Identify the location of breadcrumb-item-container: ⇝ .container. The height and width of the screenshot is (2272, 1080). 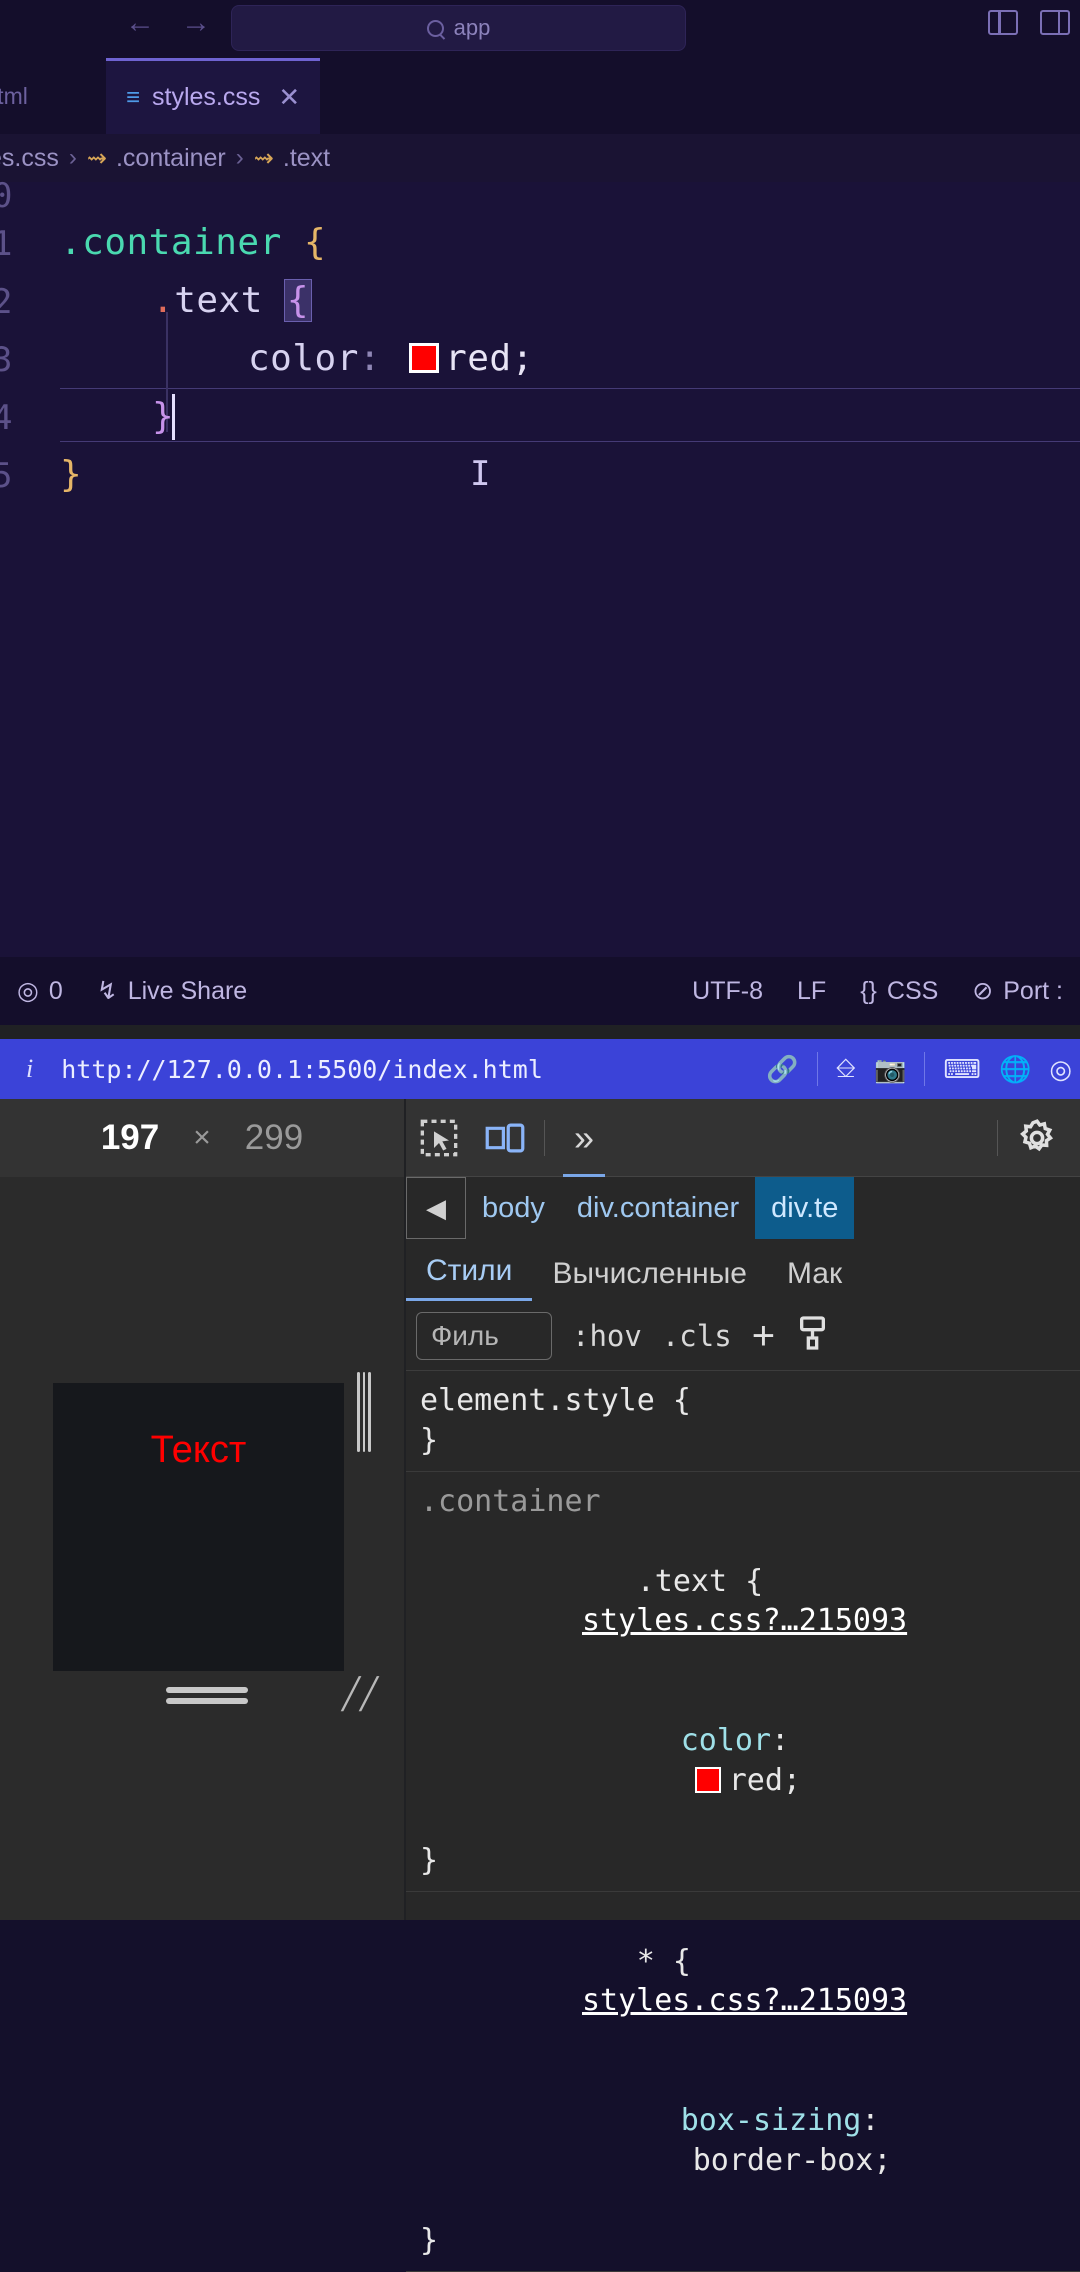
(156, 158).